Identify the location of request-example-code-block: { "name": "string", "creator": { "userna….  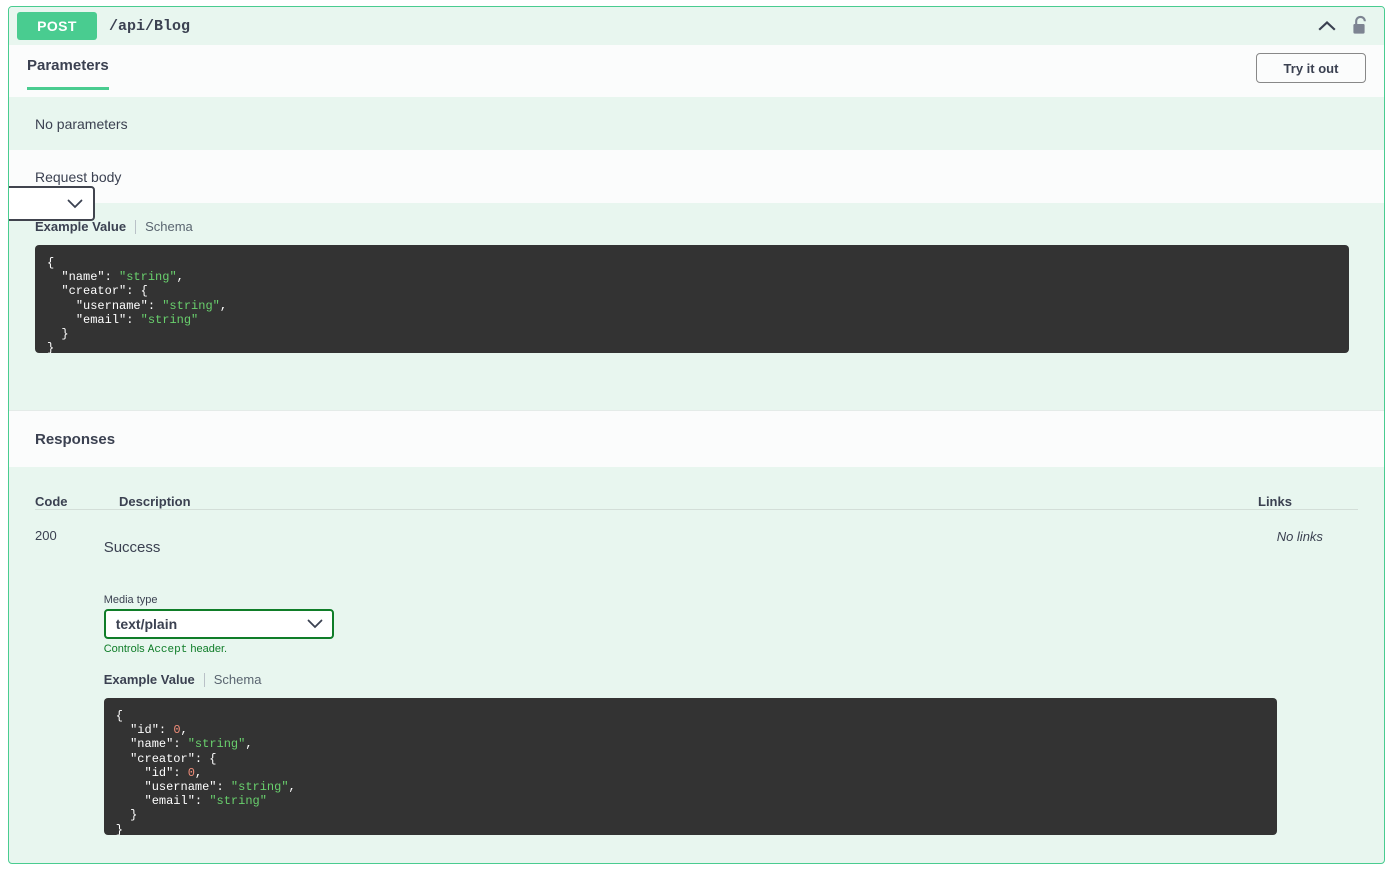
(692, 299).